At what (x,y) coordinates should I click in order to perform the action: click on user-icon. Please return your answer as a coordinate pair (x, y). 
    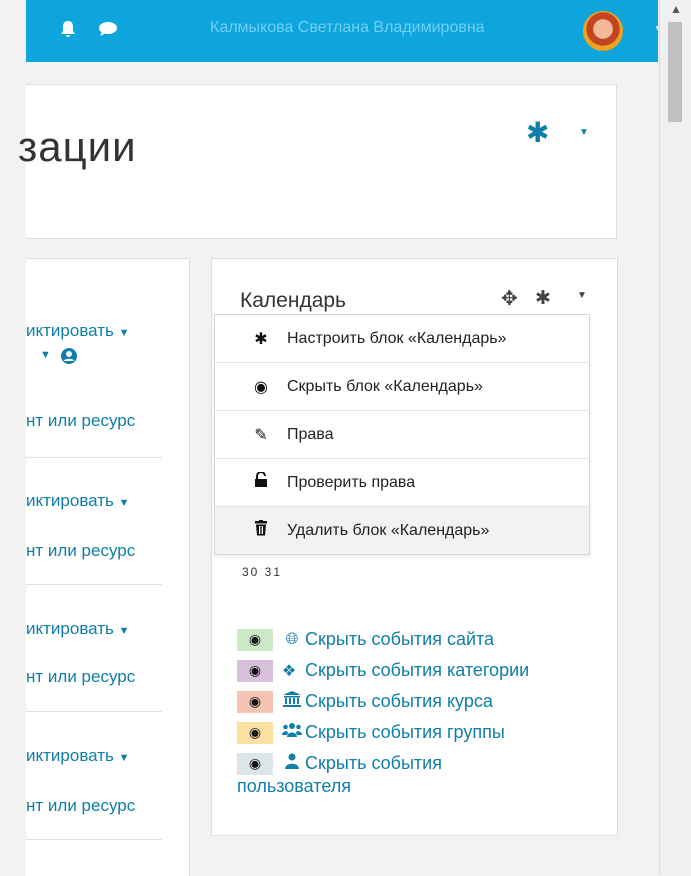
    Looking at the image, I should click on (292, 763).